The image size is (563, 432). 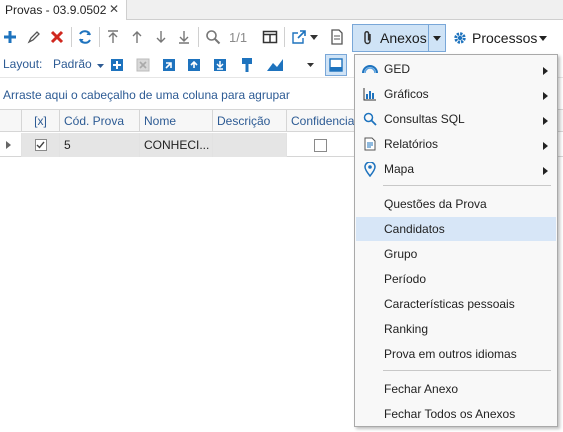 What do you see at coordinates (435, 204) in the screenshot?
I see `menu-label: Questões da Prova` at bounding box center [435, 204].